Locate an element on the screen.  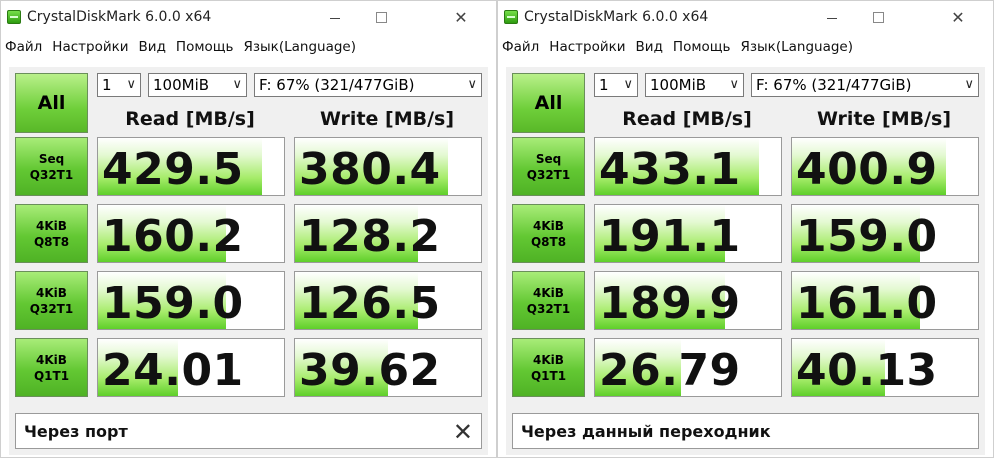
write-value: 128.2 is located at coordinates (370, 236).